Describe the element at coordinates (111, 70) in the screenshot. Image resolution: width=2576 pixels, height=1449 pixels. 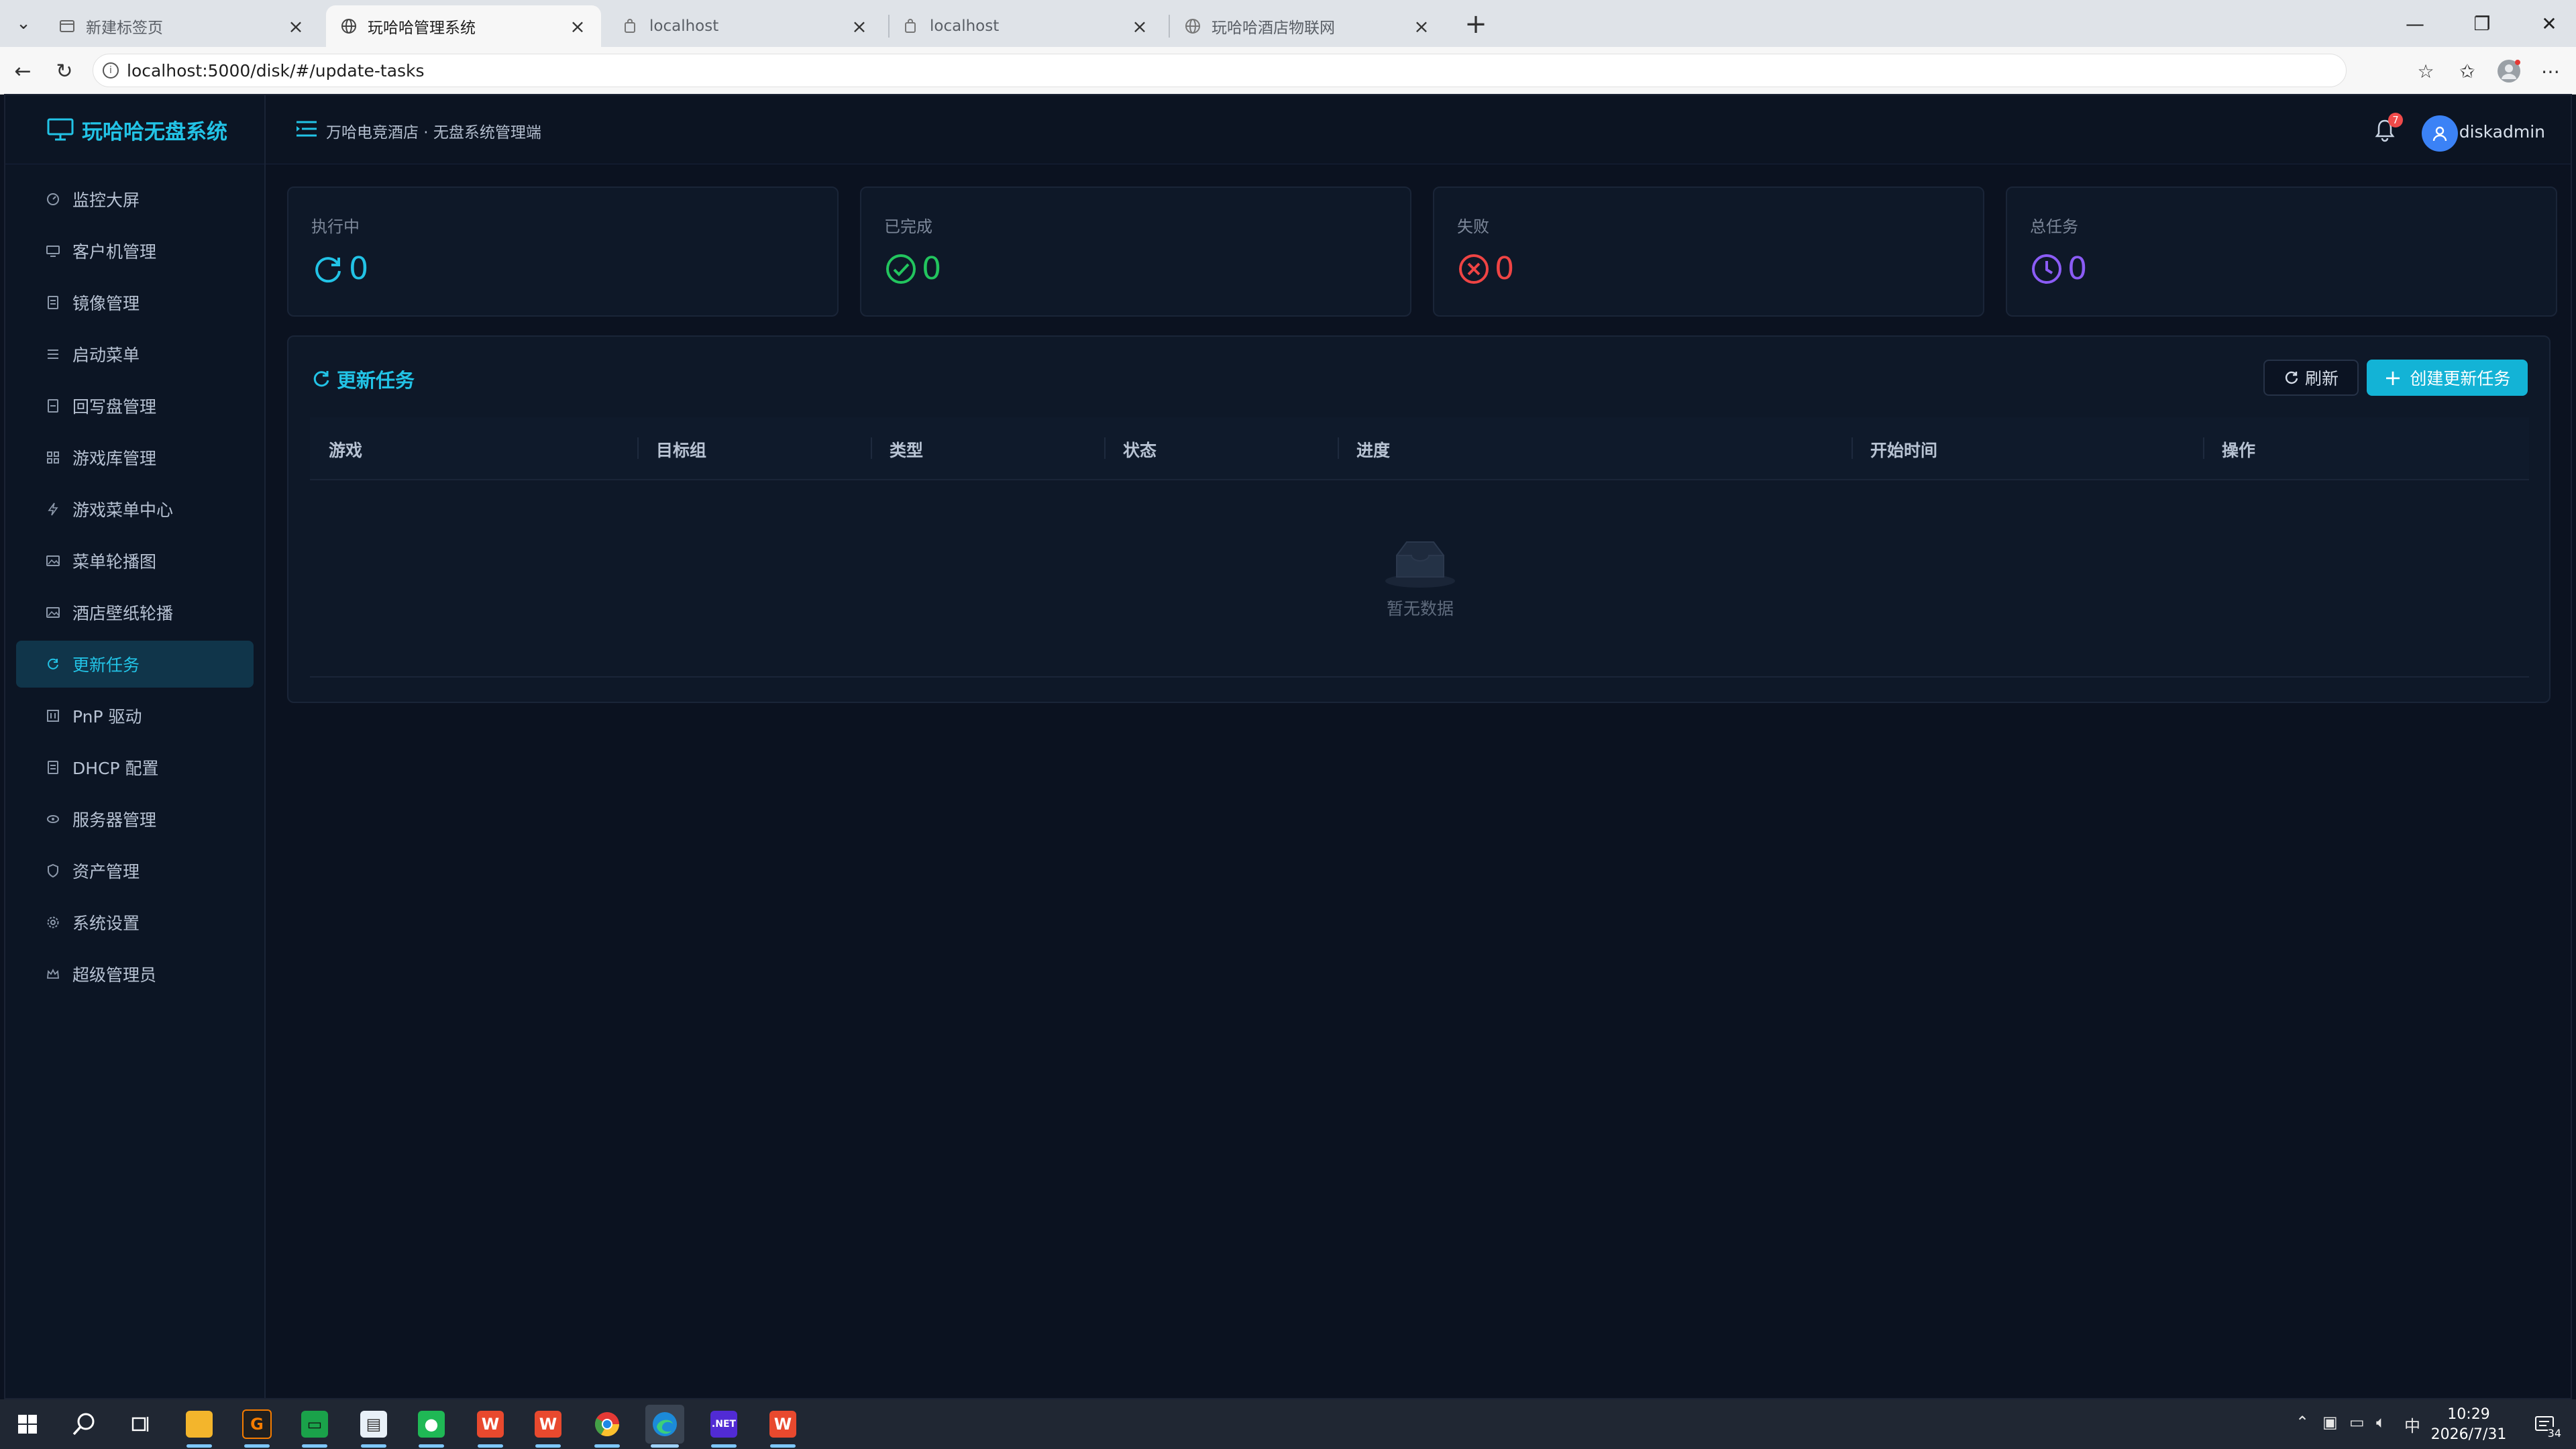
I see `site-info-icon: i` at that location.